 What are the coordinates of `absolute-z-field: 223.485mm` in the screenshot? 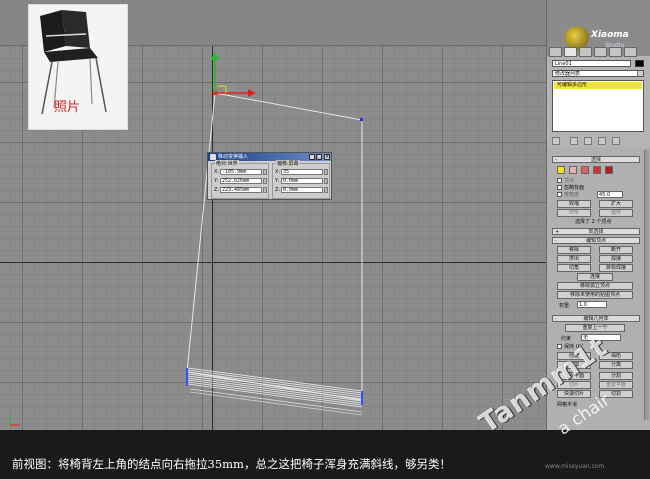 It's located at (241, 190).